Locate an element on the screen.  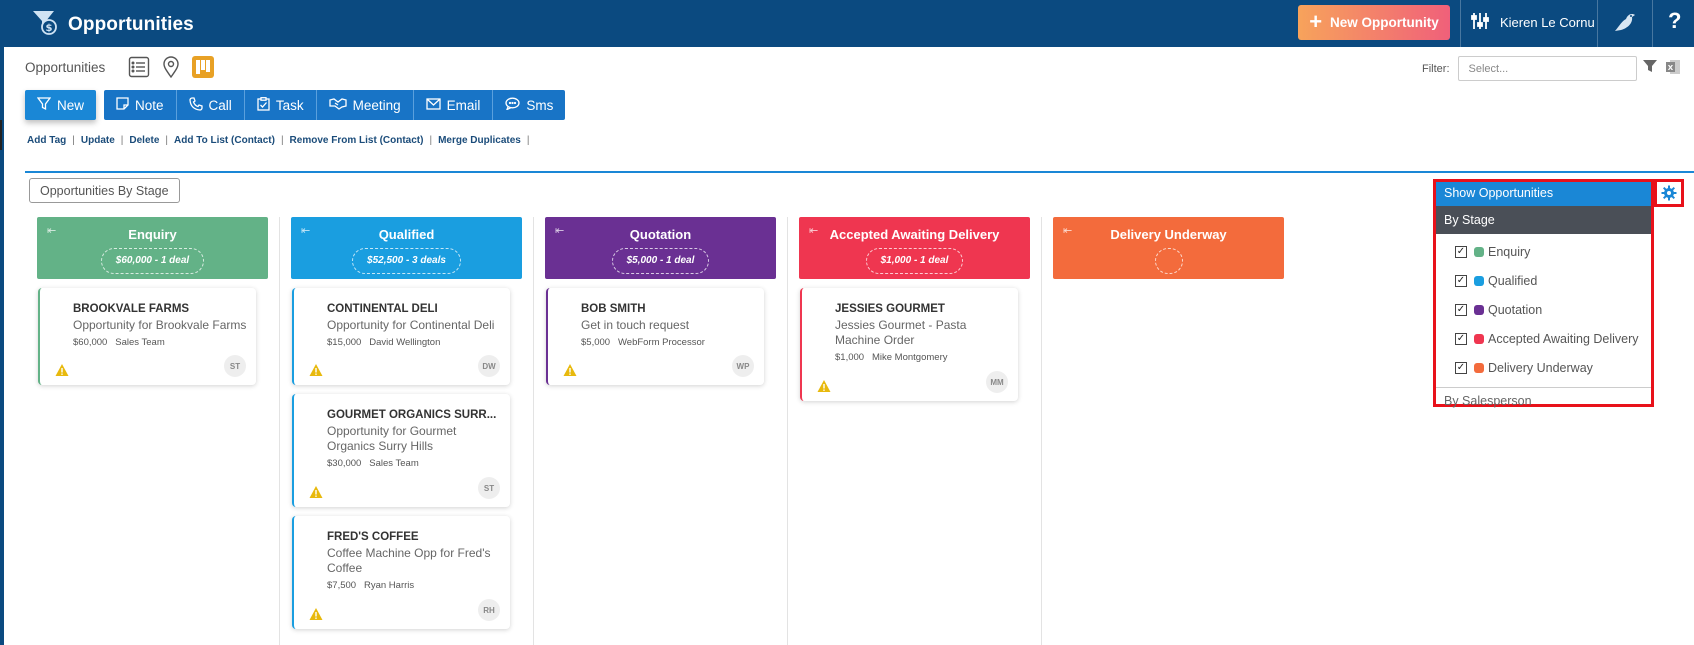
user-menu: Kieren Le Cornu is located at coordinates (1532, 22).